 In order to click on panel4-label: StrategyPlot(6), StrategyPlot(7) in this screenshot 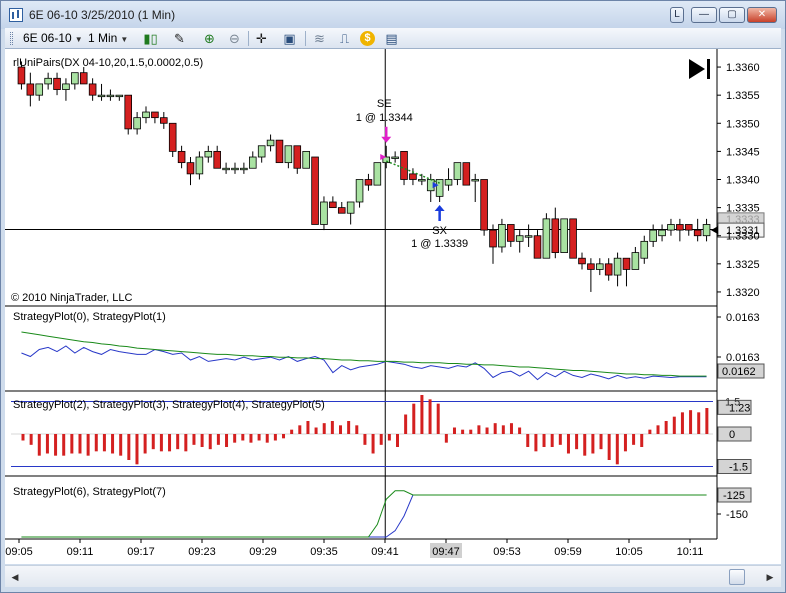, I will do `click(89, 492)`.